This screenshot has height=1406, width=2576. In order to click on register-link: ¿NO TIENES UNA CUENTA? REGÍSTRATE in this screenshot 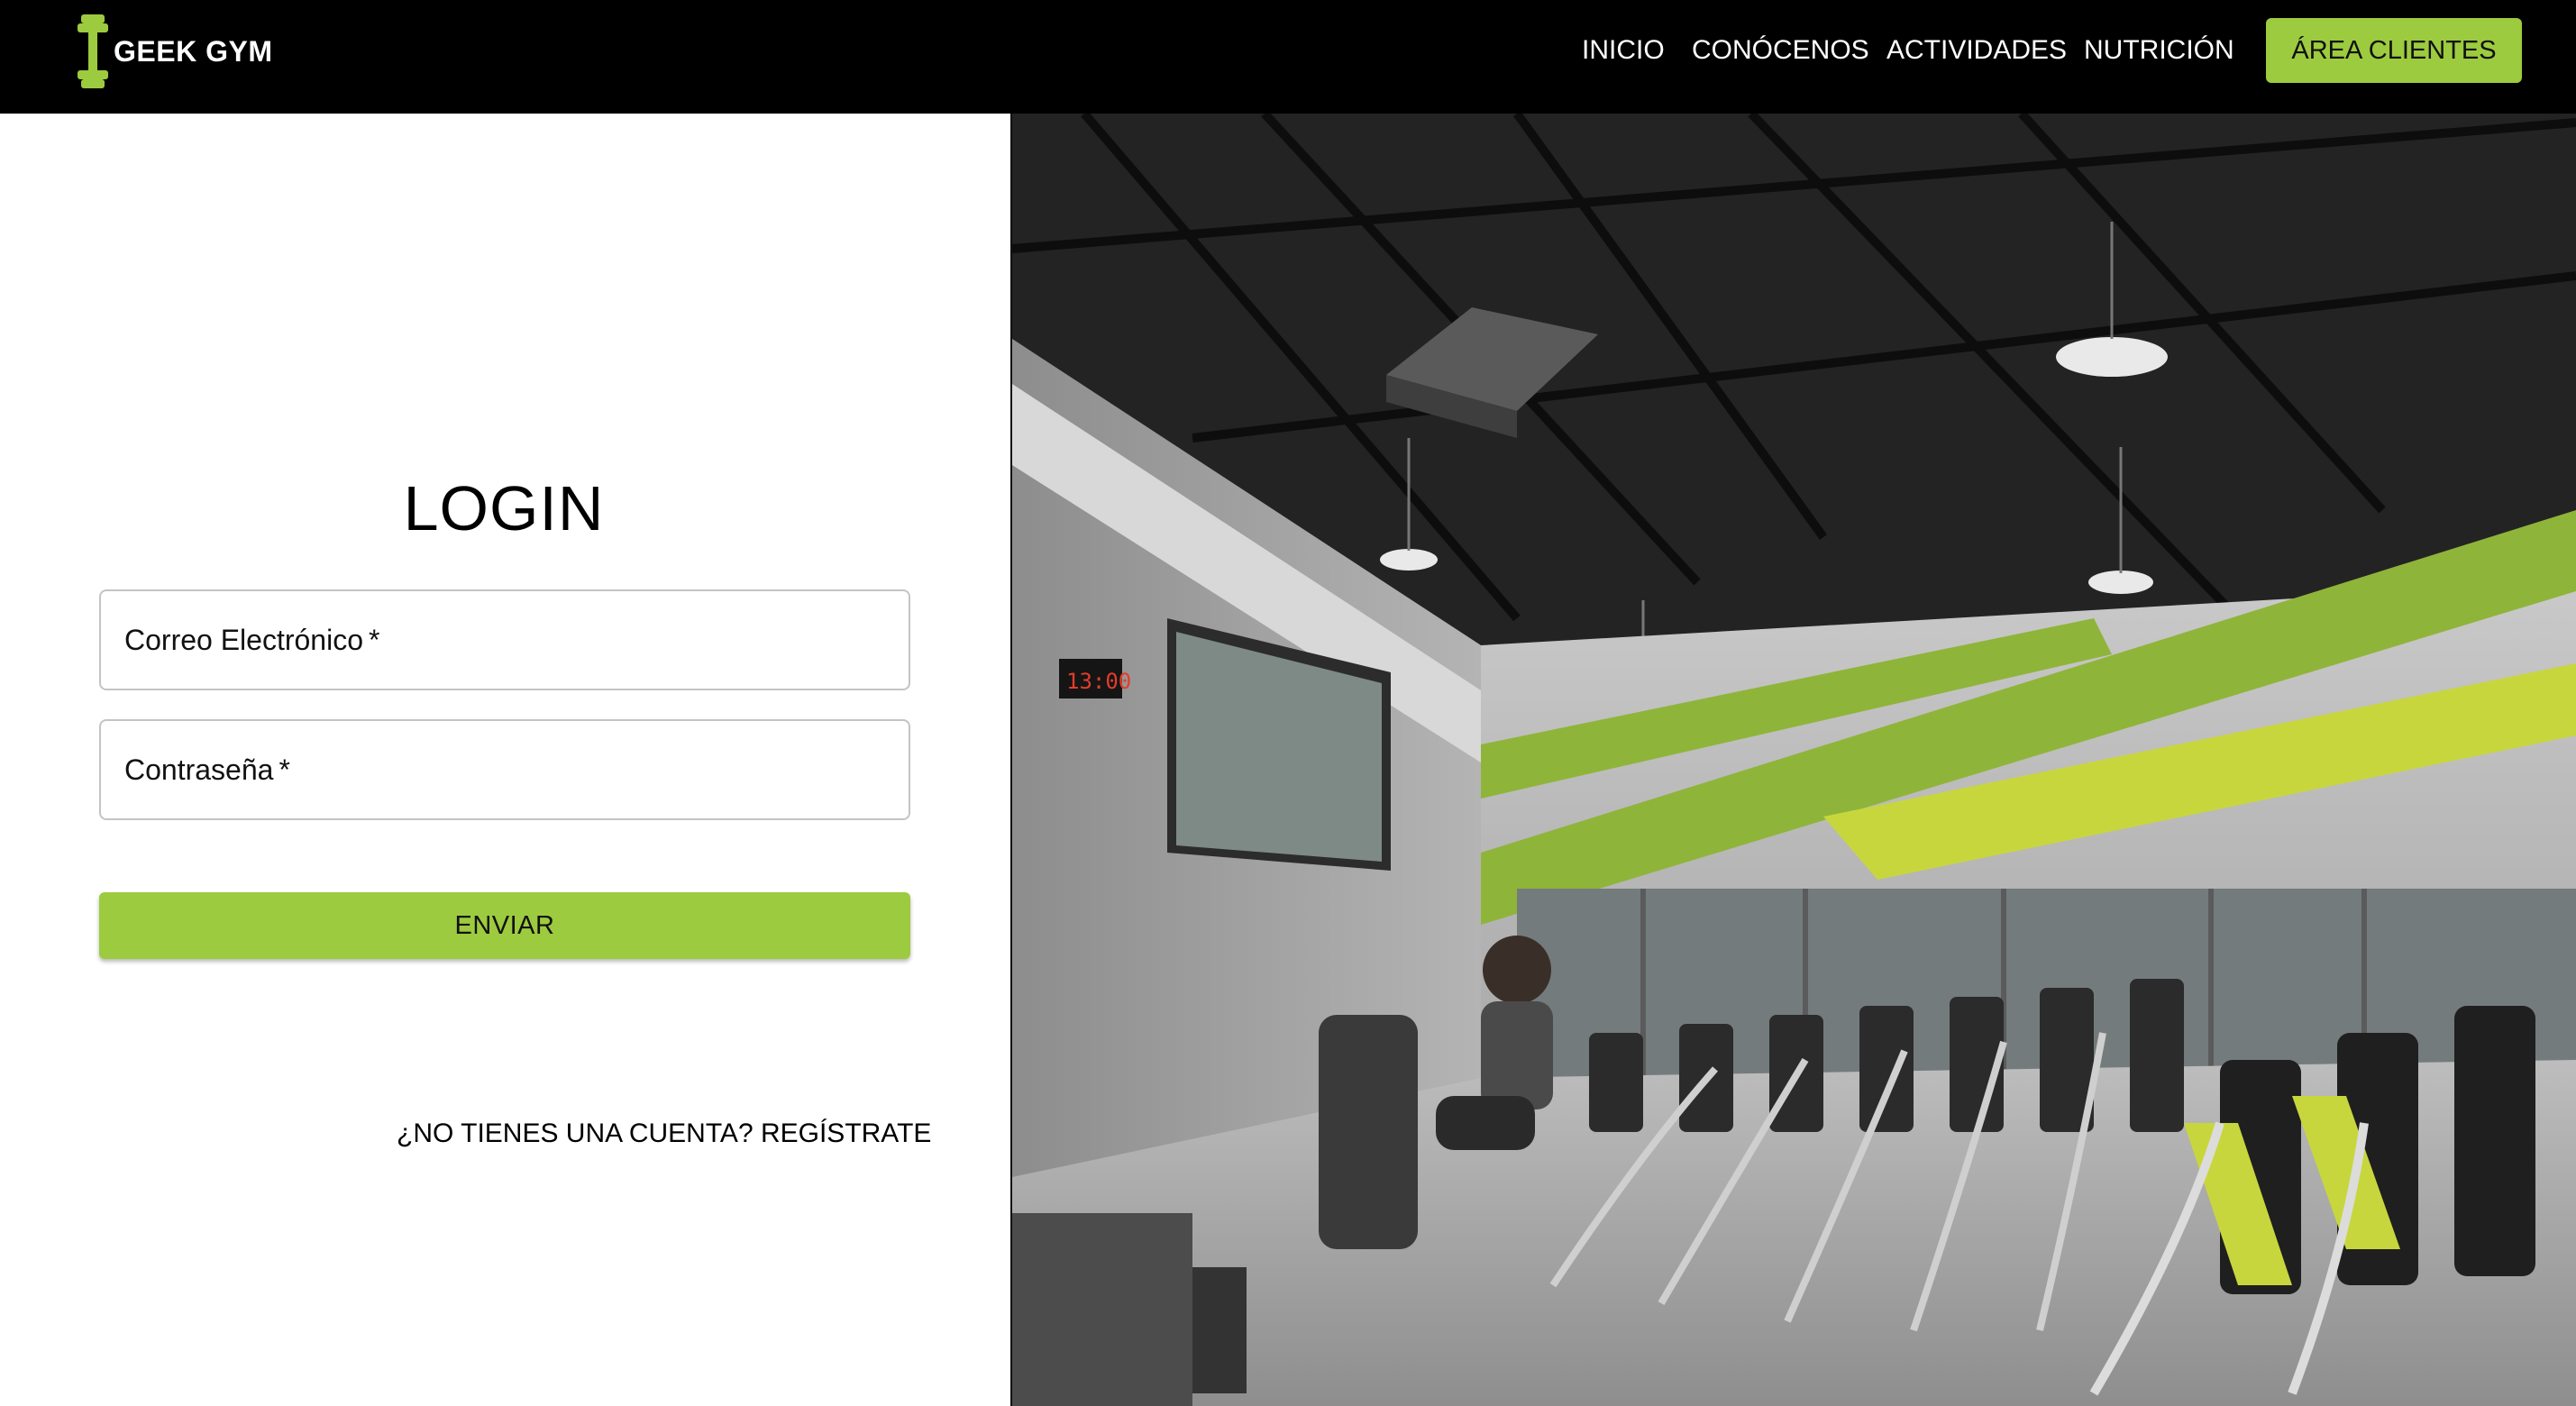, I will do `click(664, 1134)`.